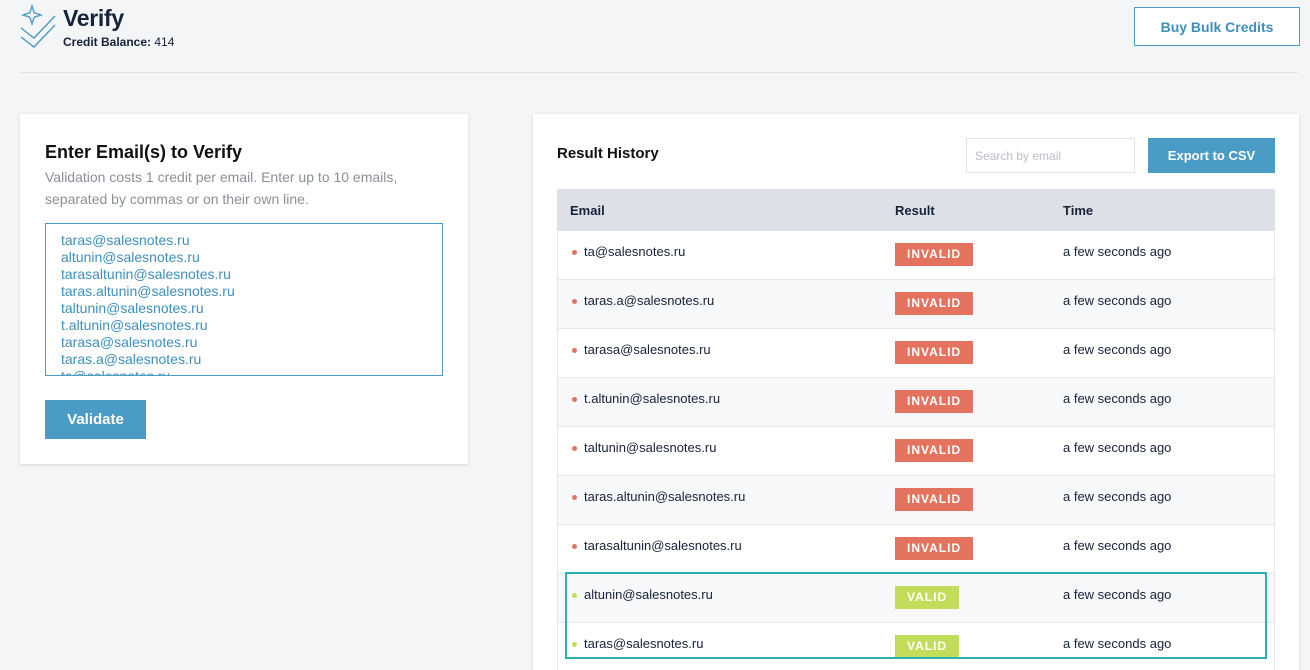  Describe the element at coordinates (649, 300) in the screenshot. I see `row-email: taras.a@salesnotes.ru` at that location.